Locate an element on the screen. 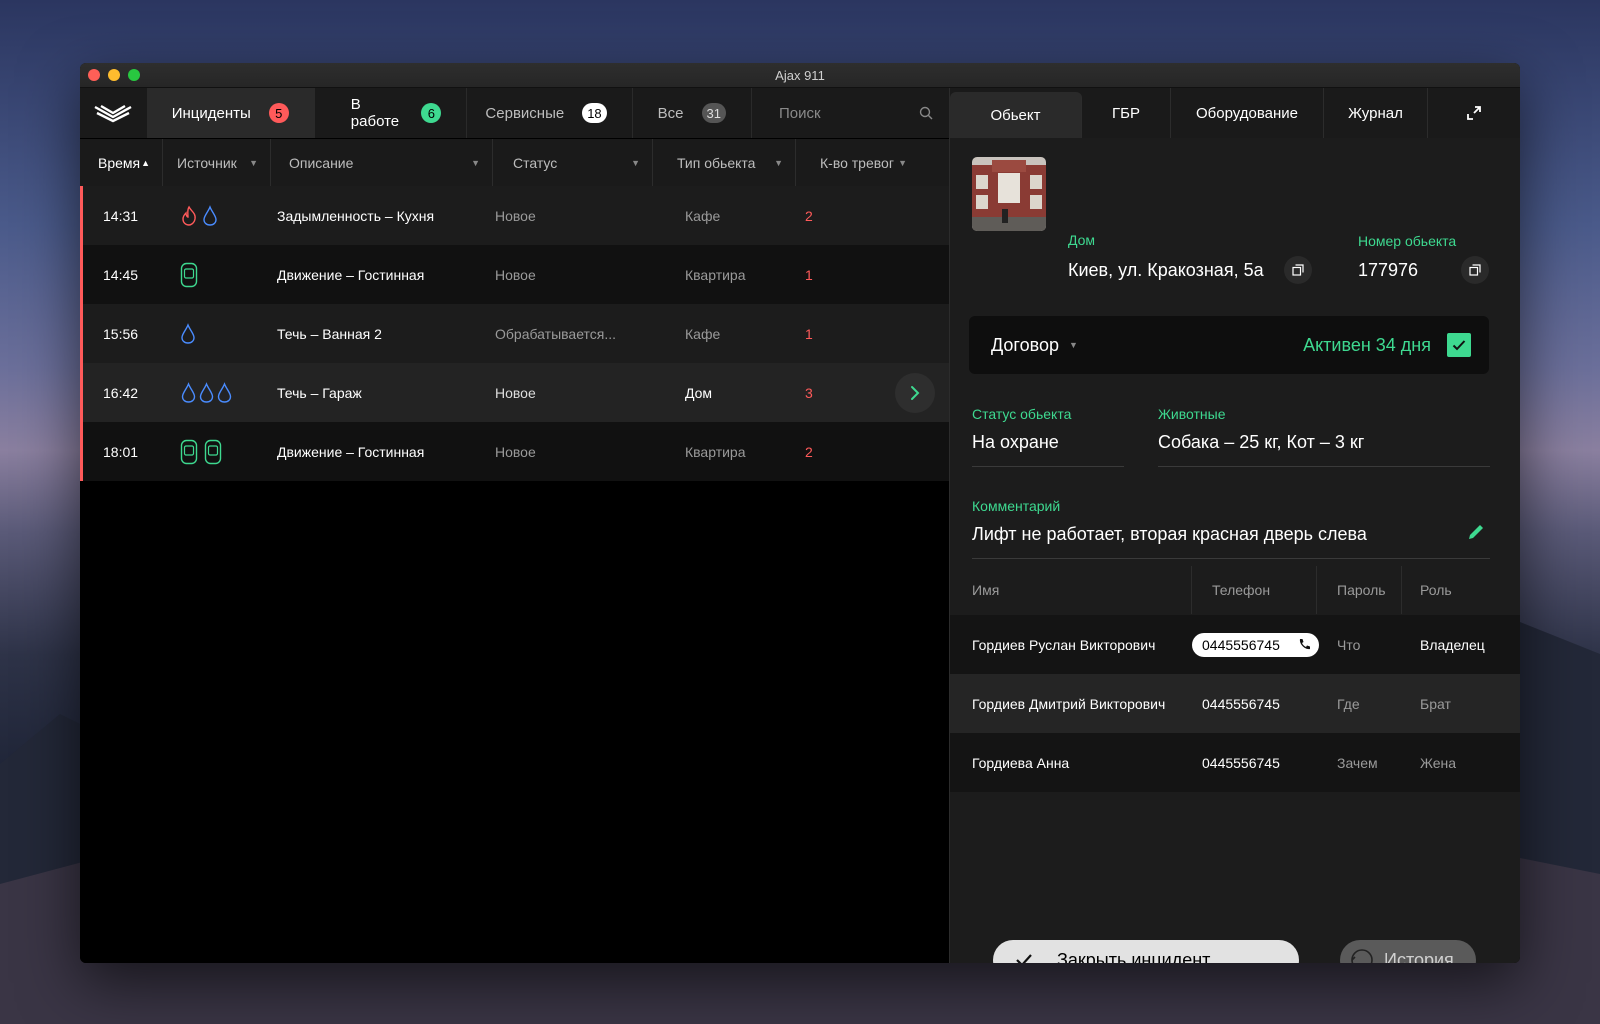 Image resolution: width=1600 pixels, height=1024 pixels. phone-icon is located at coordinates (1304, 644).